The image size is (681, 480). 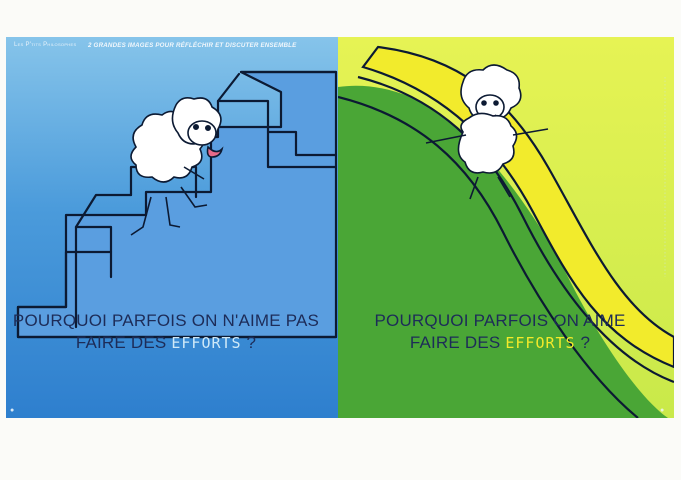 I want to click on left-question-line1: POURQUOI PARFOIS ON N'AIME PAS, so click(x=166, y=320).